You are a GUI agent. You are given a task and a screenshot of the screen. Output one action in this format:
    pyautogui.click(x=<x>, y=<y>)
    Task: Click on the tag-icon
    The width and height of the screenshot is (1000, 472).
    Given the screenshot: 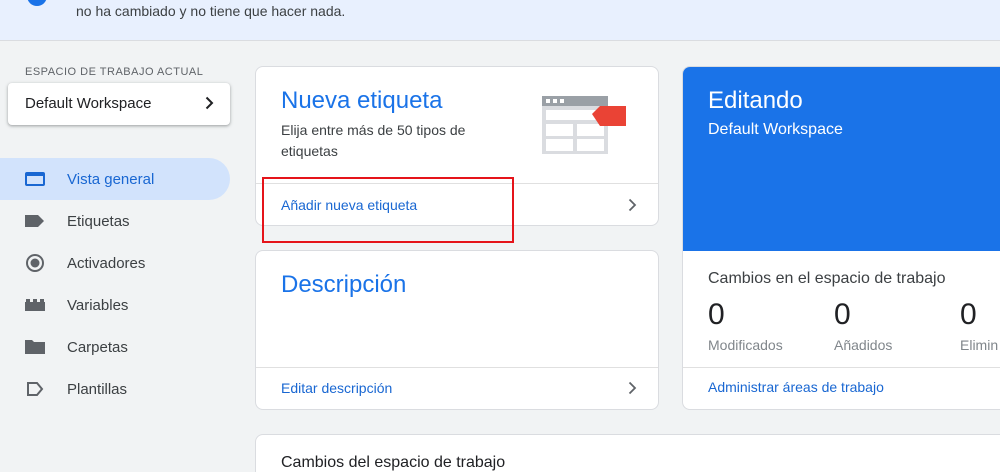 What is the action you would take?
    pyautogui.click(x=34, y=221)
    